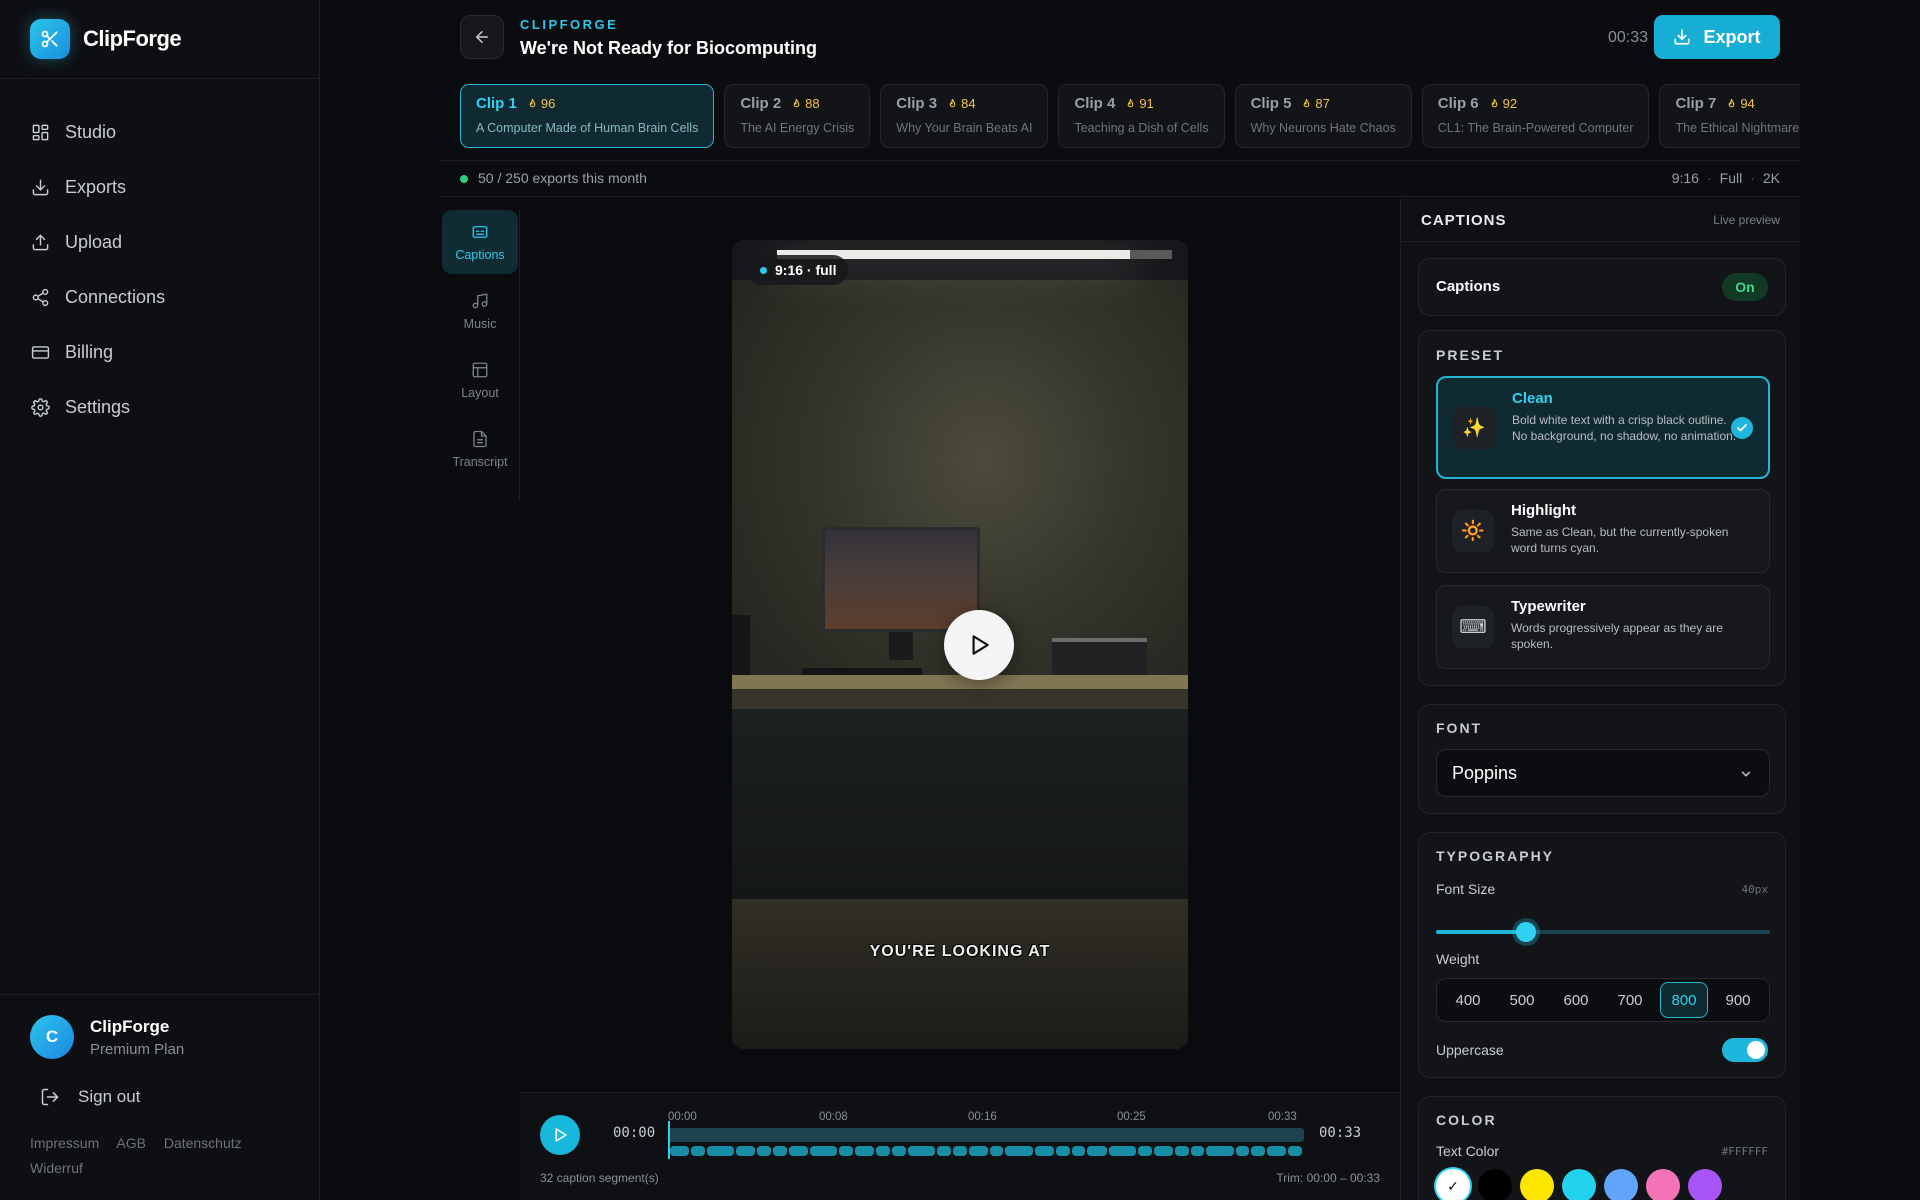 This screenshot has width=1920, height=1200. What do you see at coordinates (482, 37) in the screenshot?
I see `back-button` at bounding box center [482, 37].